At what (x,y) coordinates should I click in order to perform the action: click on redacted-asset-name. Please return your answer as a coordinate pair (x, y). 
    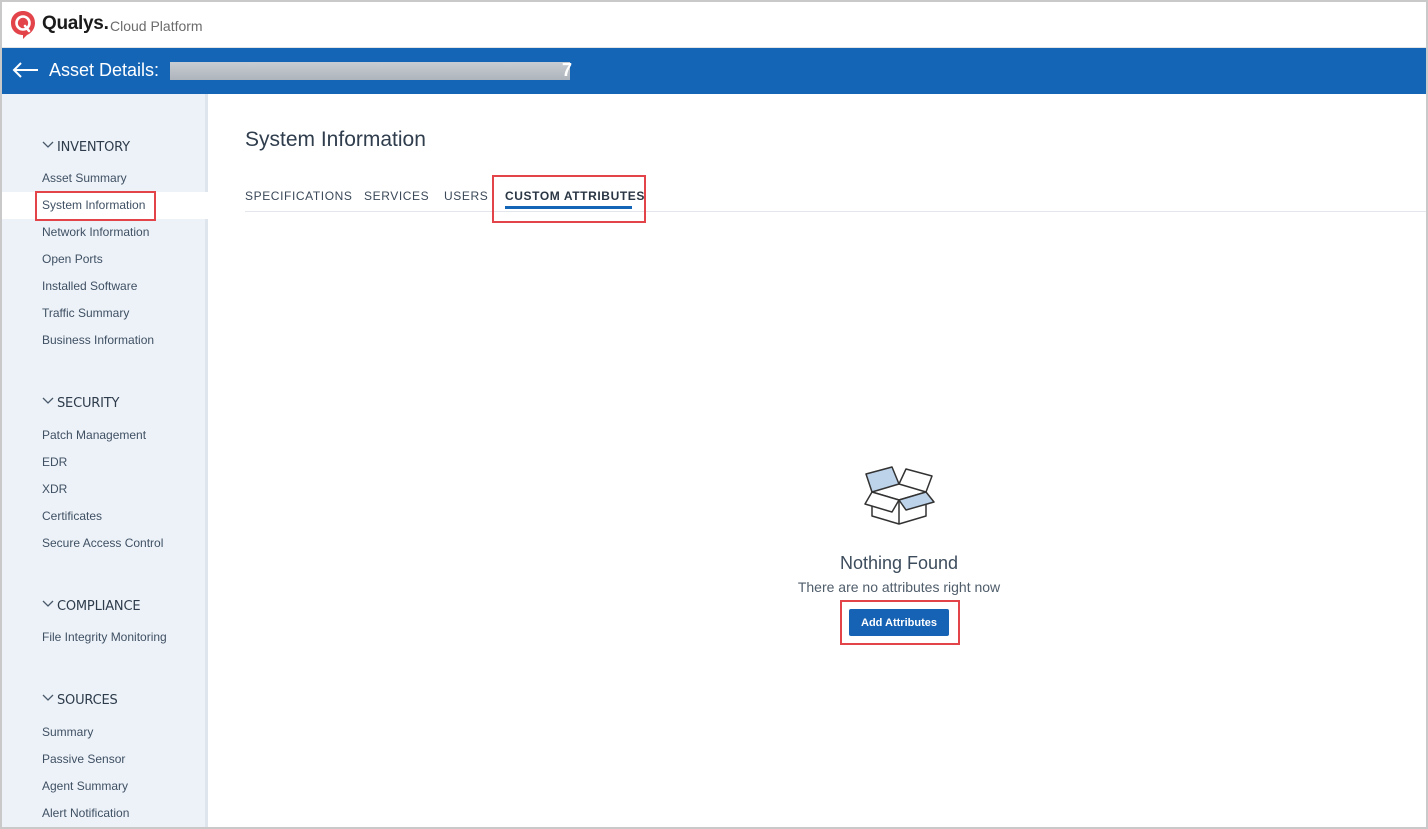
    Looking at the image, I should click on (370, 71).